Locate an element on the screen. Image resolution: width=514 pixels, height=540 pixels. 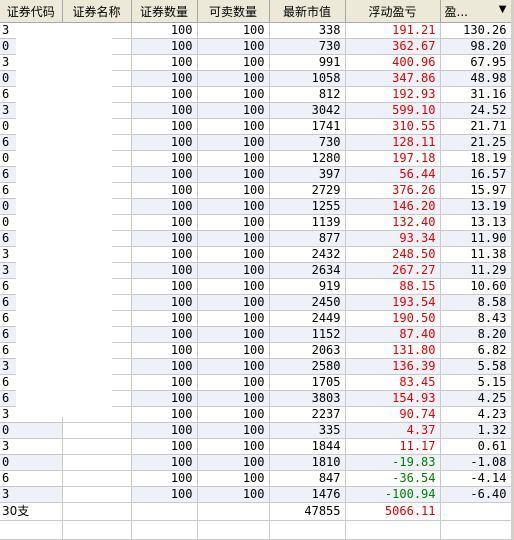
cell-market-value: 1152 is located at coordinates (307, 334).